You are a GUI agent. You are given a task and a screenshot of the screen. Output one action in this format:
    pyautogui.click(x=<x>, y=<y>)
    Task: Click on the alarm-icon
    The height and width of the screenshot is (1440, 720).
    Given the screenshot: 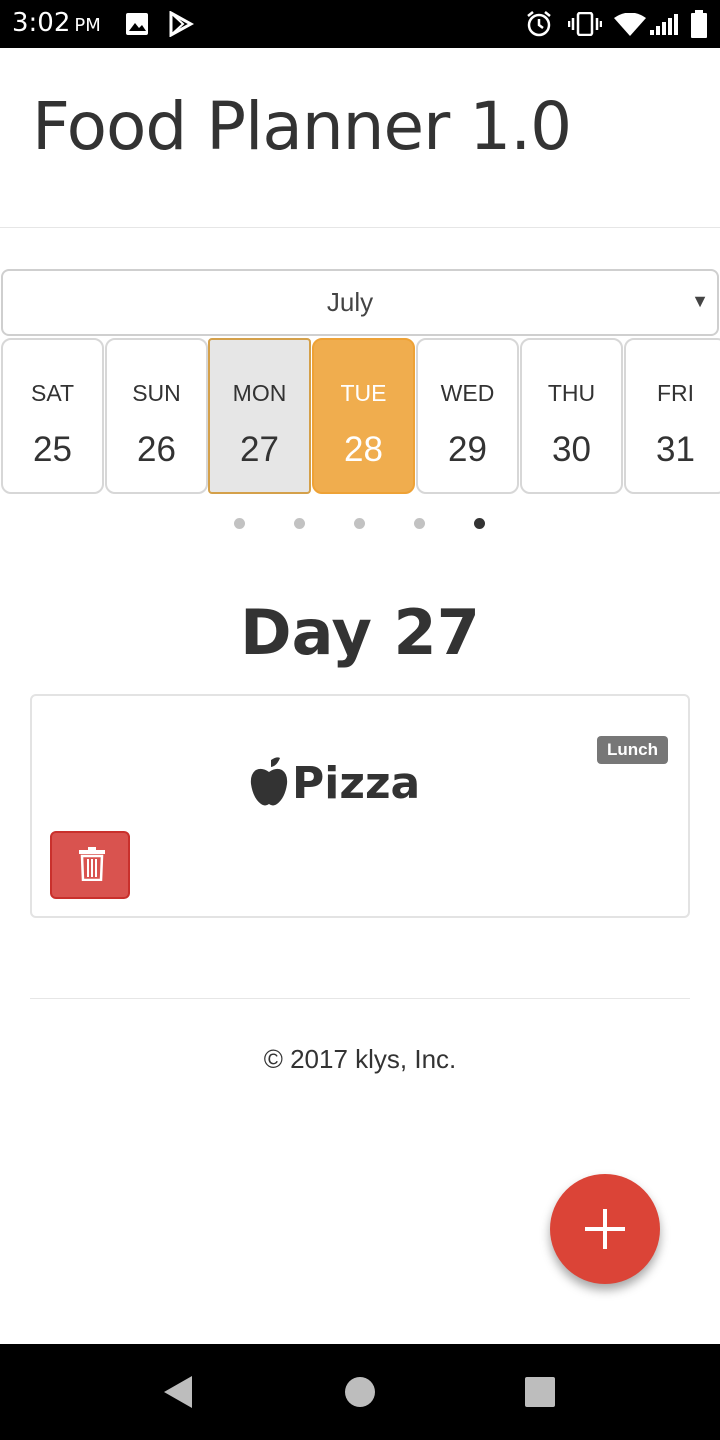 What is the action you would take?
    pyautogui.click(x=539, y=24)
    